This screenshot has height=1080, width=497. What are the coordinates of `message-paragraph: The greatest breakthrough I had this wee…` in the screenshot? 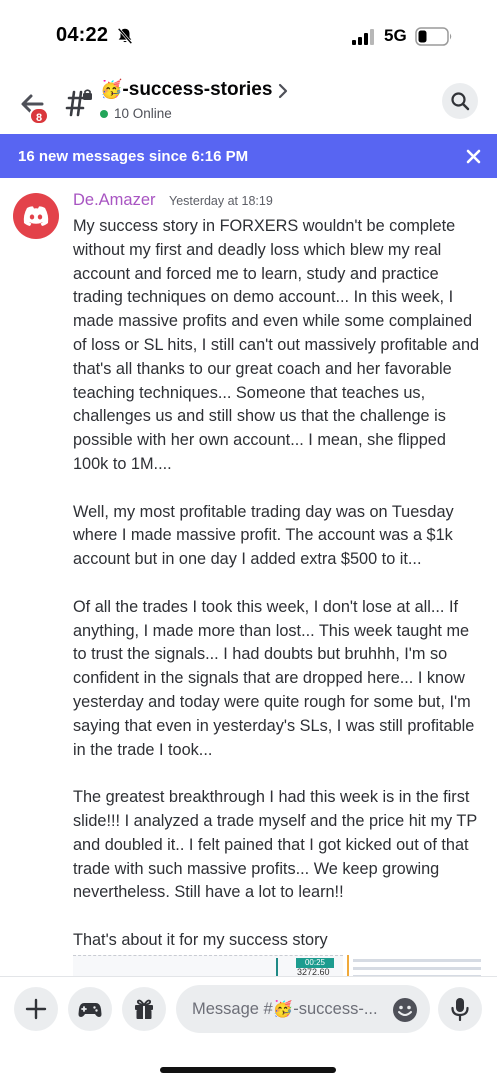 It's located at (275, 845).